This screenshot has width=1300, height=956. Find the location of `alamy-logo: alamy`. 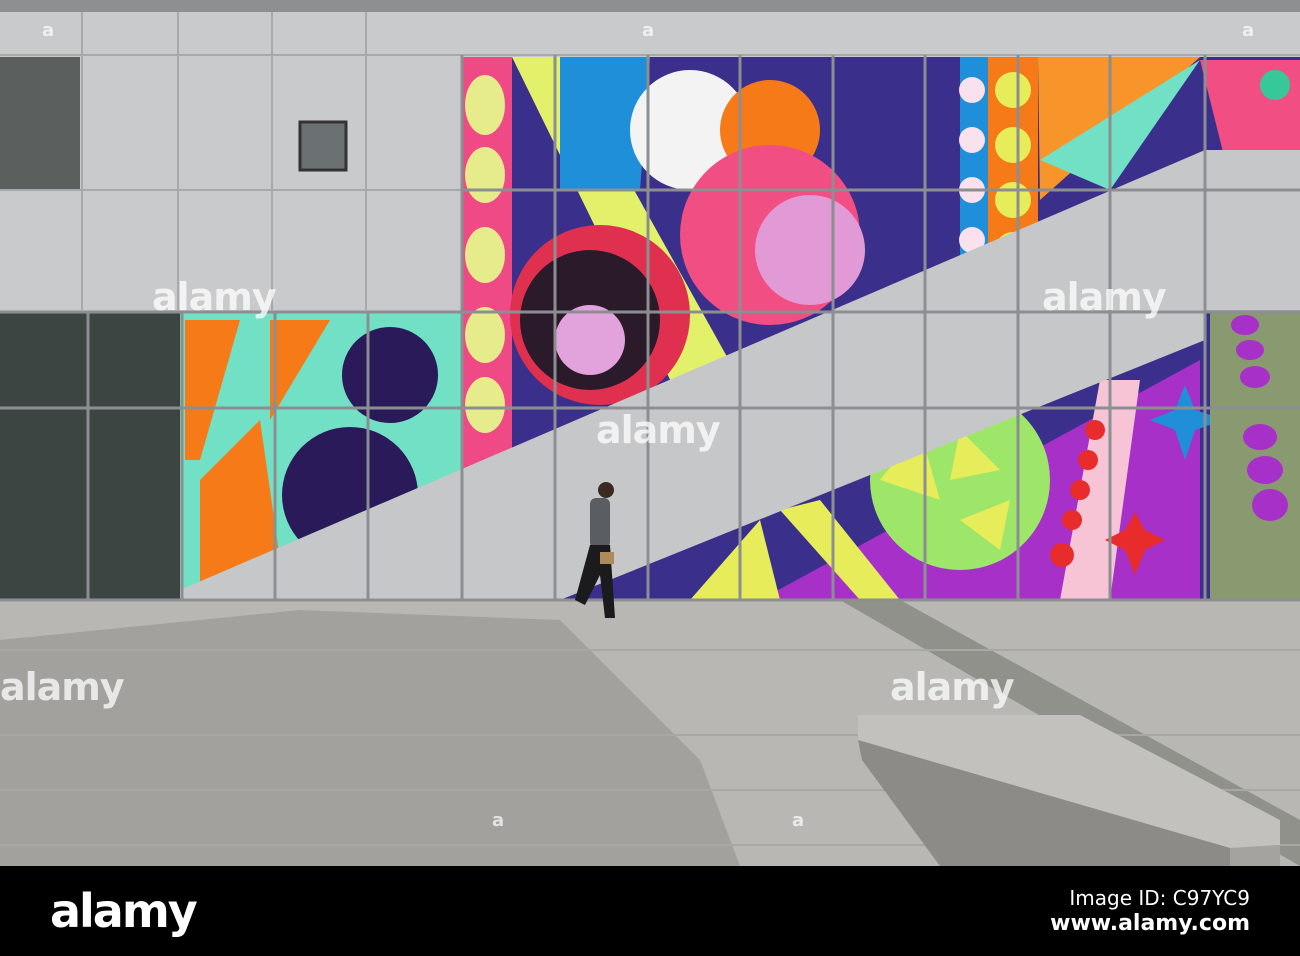

alamy-logo: alamy is located at coordinates (124, 911).